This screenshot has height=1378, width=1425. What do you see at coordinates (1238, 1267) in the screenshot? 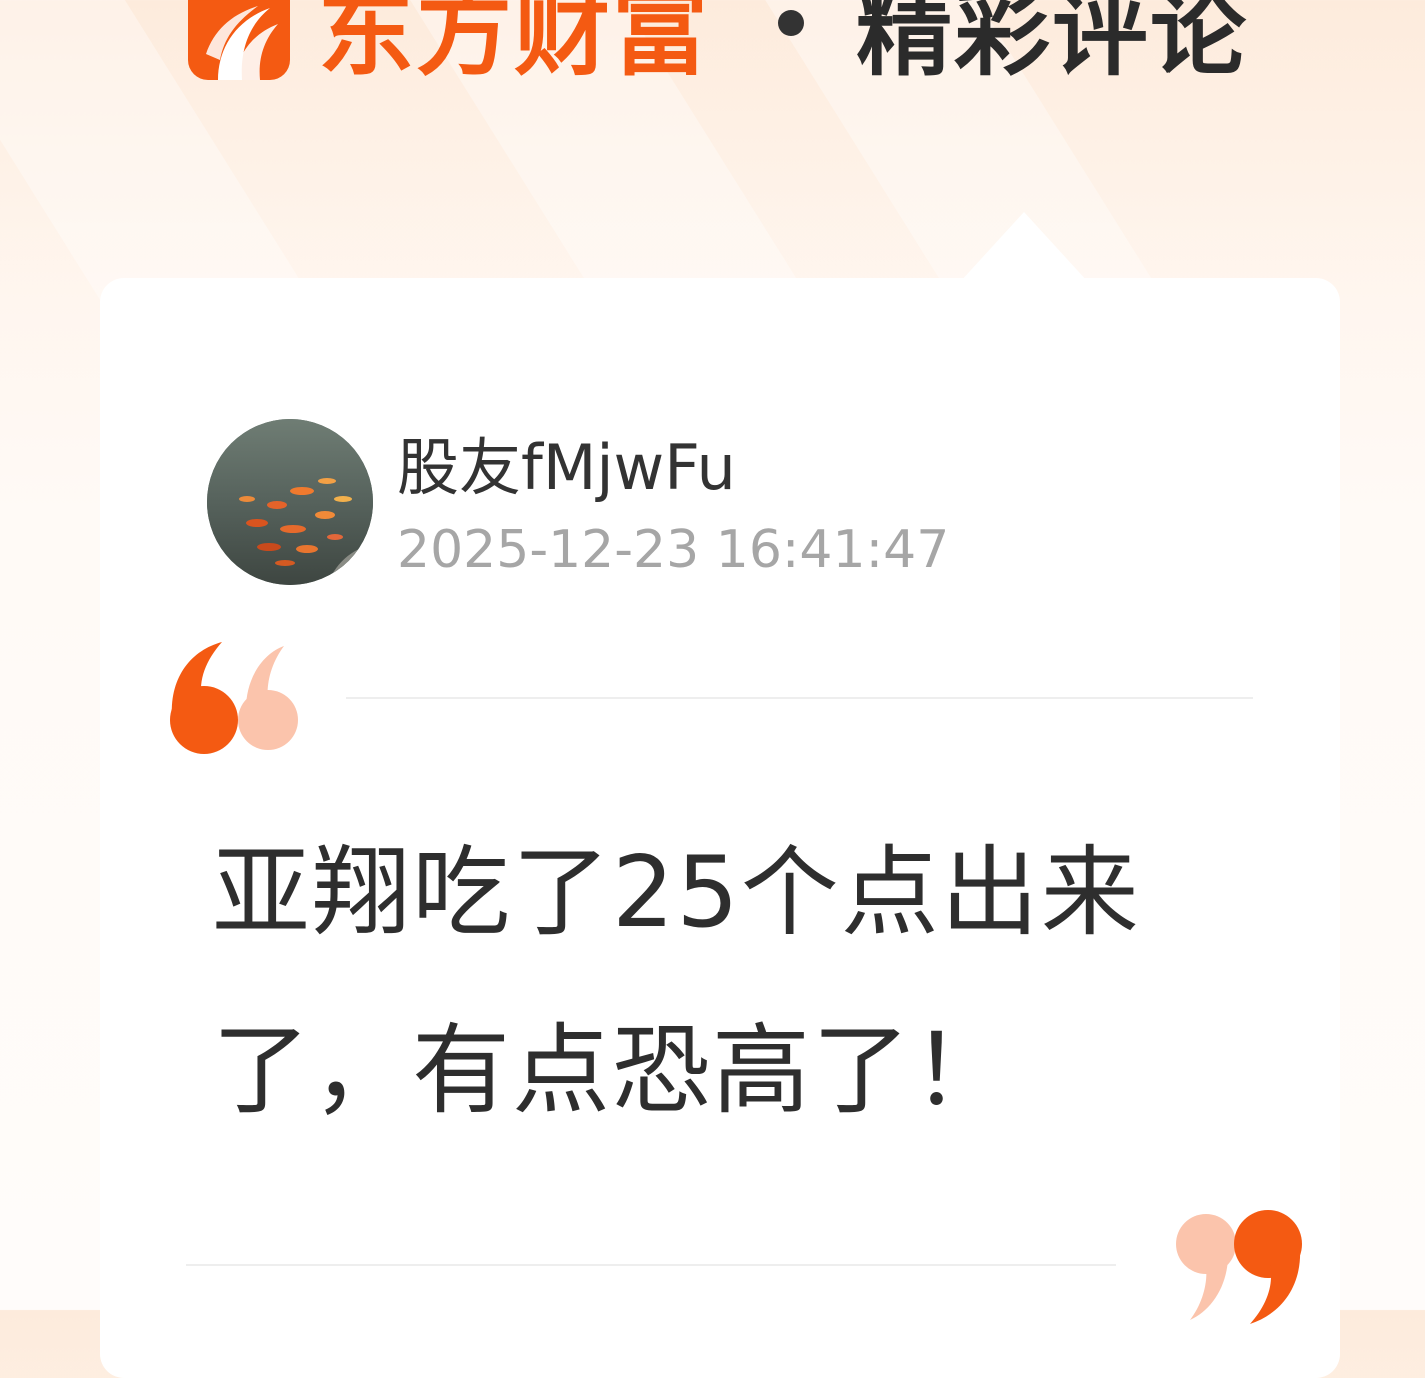
I see `close-quote-icon` at bounding box center [1238, 1267].